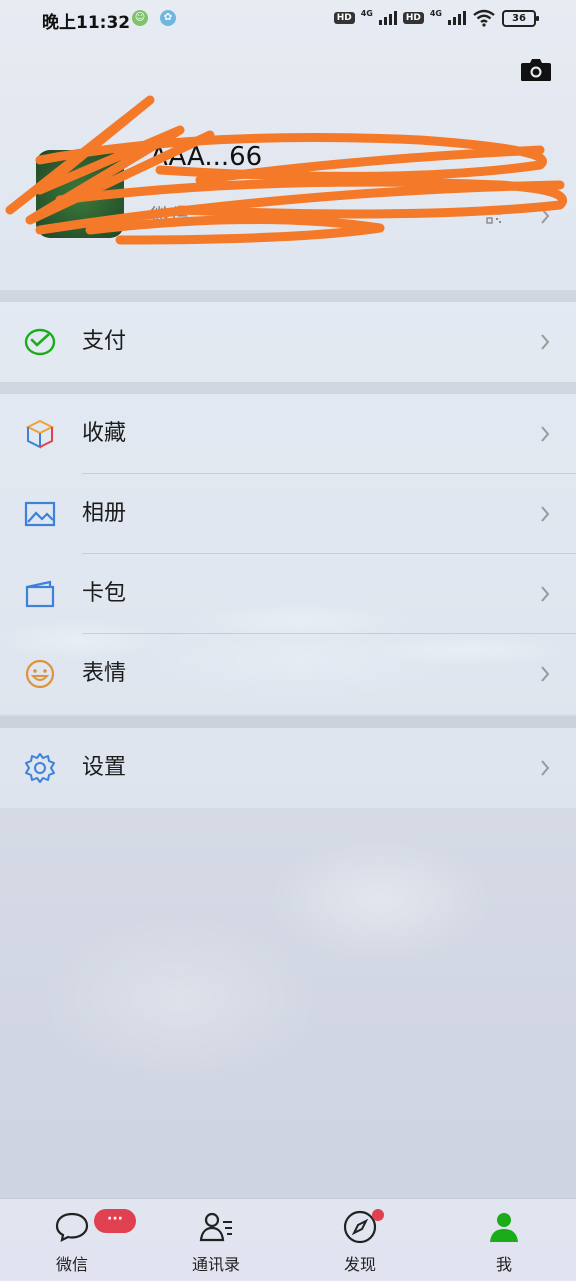 The height and width of the screenshot is (1281, 576). I want to click on status-icons: HD 4G HD 4G 36, so click(436, 17).